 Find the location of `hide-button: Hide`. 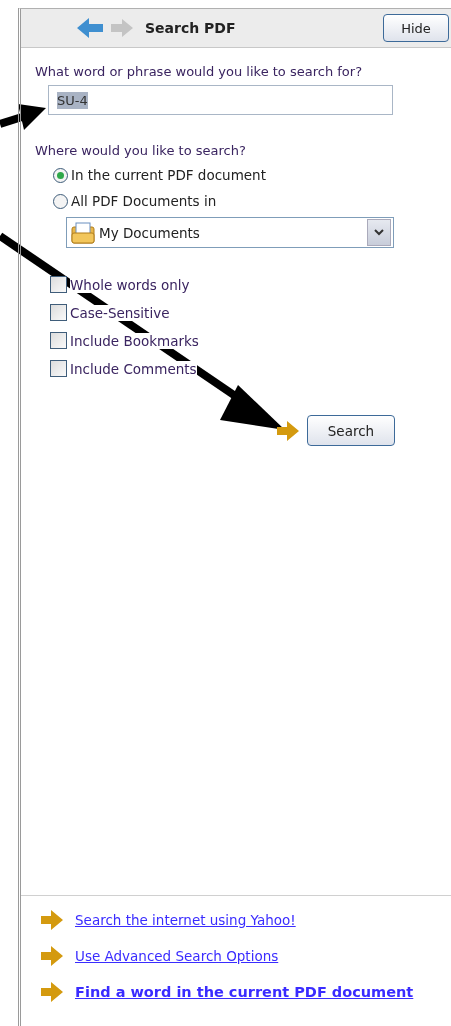

hide-button: Hide is located at coordinates (416, 28).